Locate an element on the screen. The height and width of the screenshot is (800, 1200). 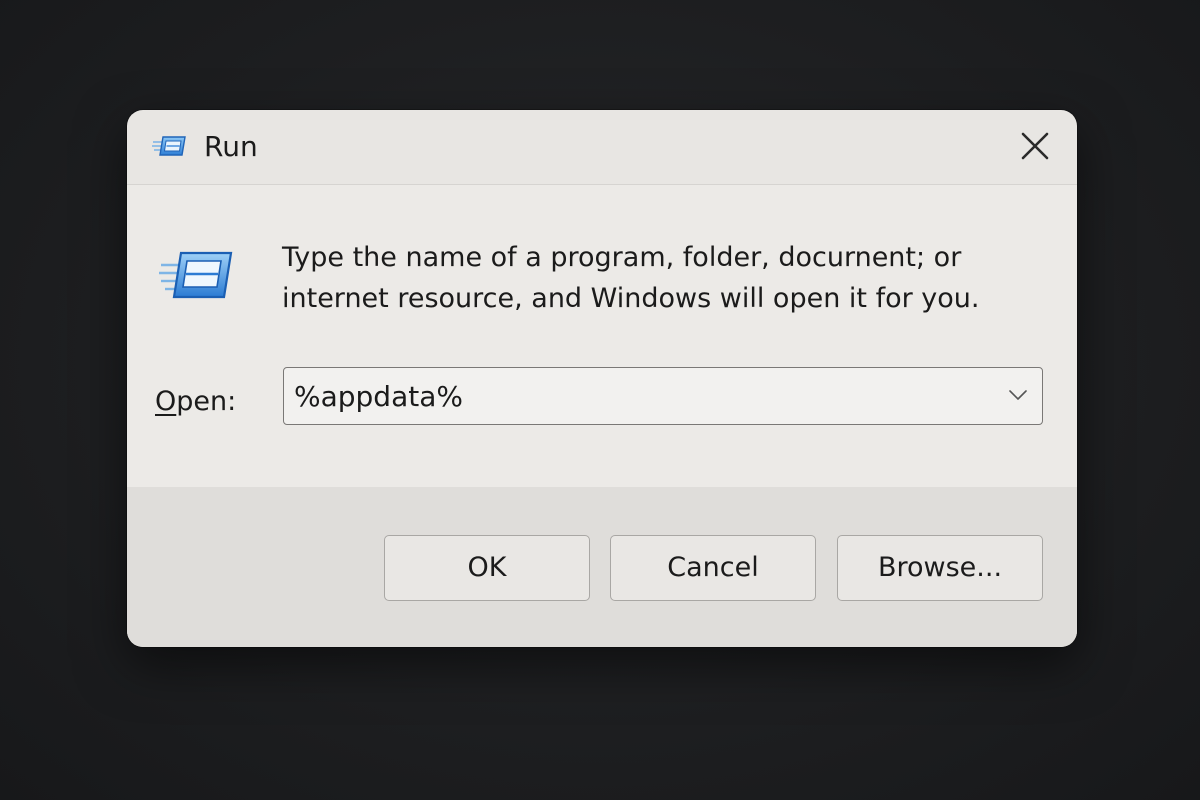
window-title: Run is located at coordinates (231, 146).